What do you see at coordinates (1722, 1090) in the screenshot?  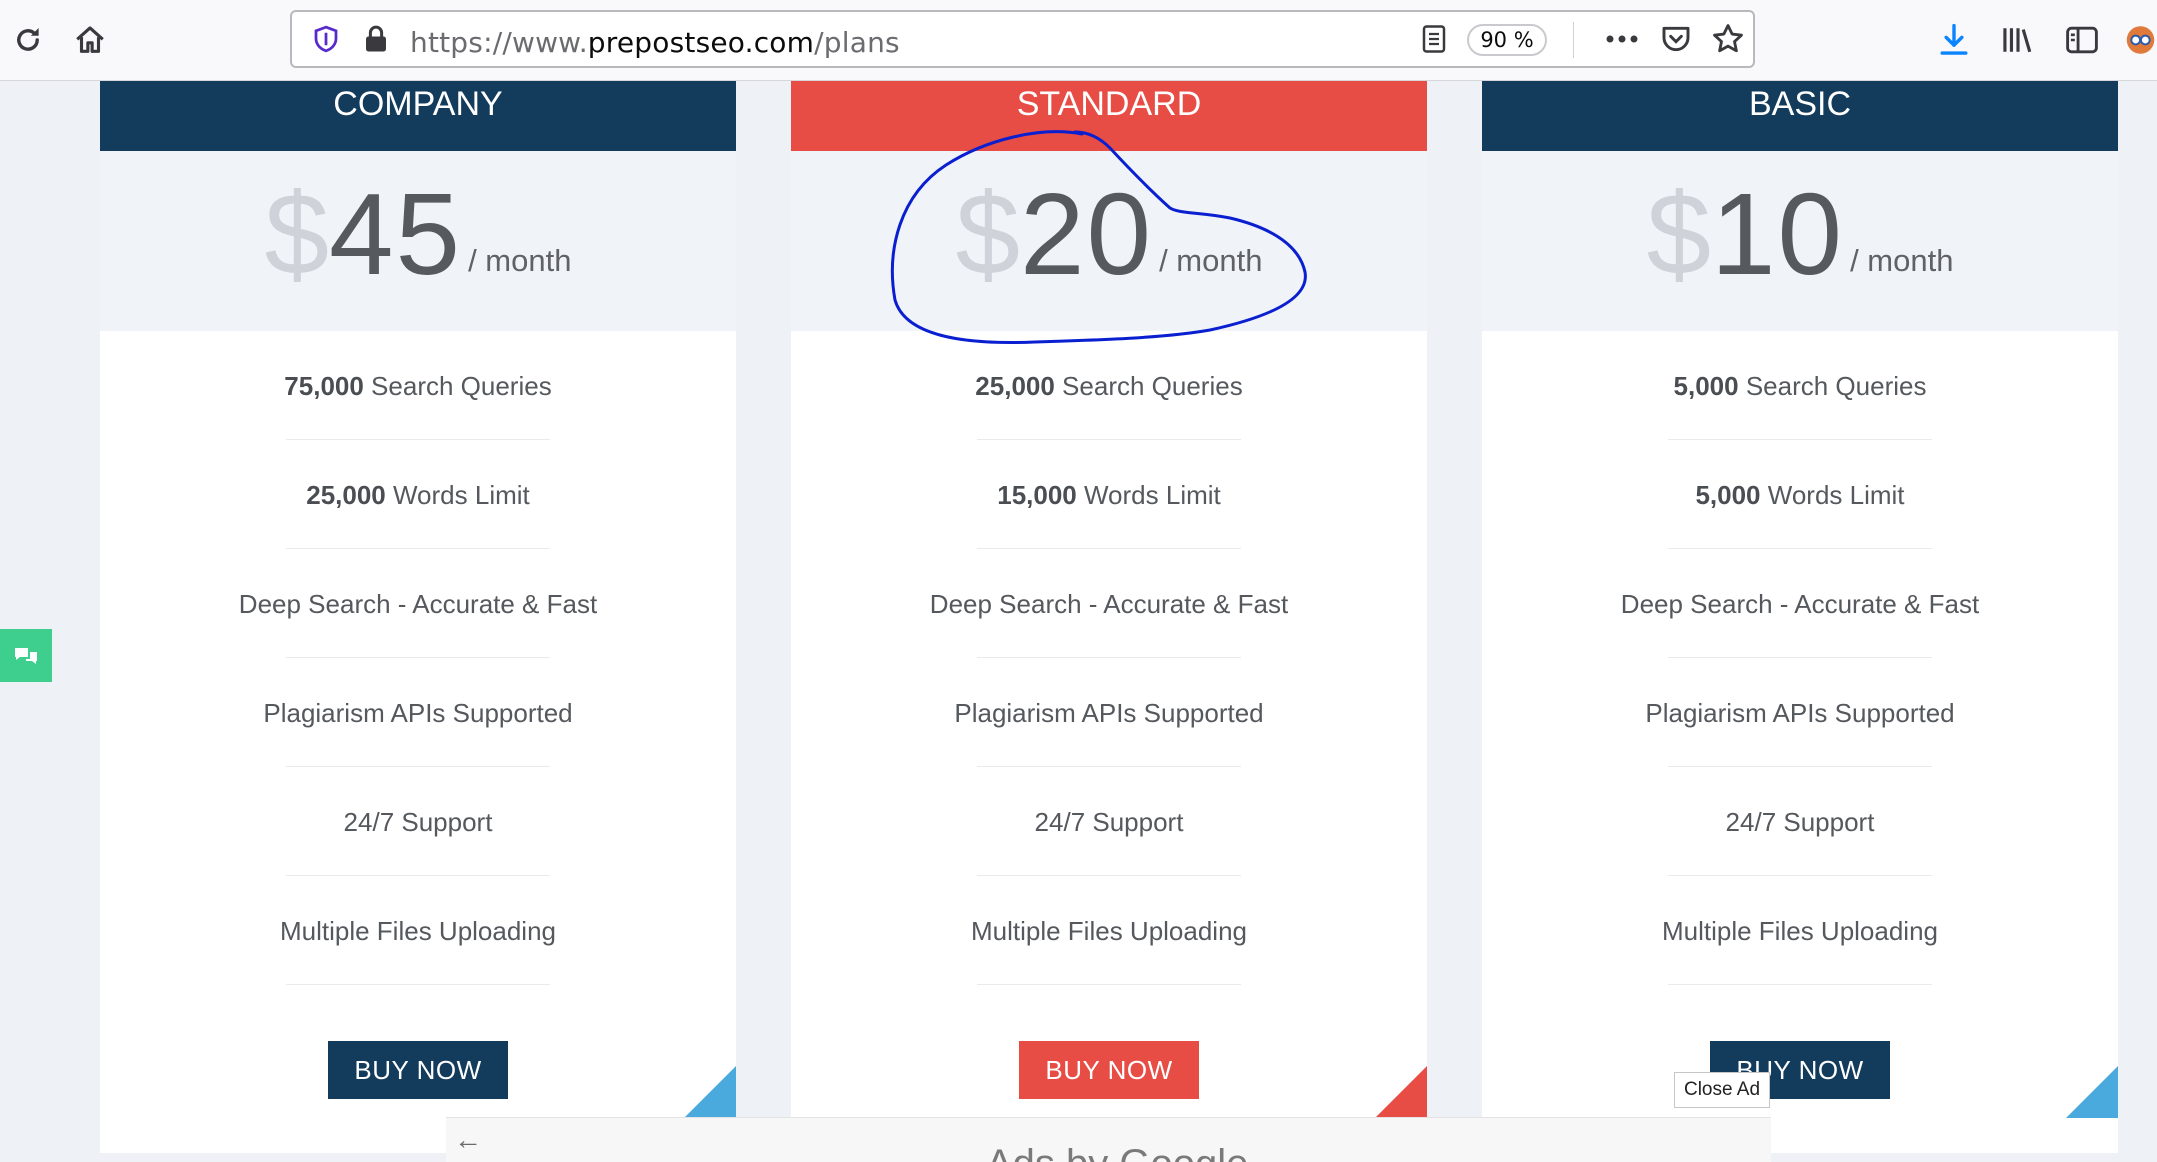 I see `close-ad-button: Close Ad` at bounding box center [1722, 1090].